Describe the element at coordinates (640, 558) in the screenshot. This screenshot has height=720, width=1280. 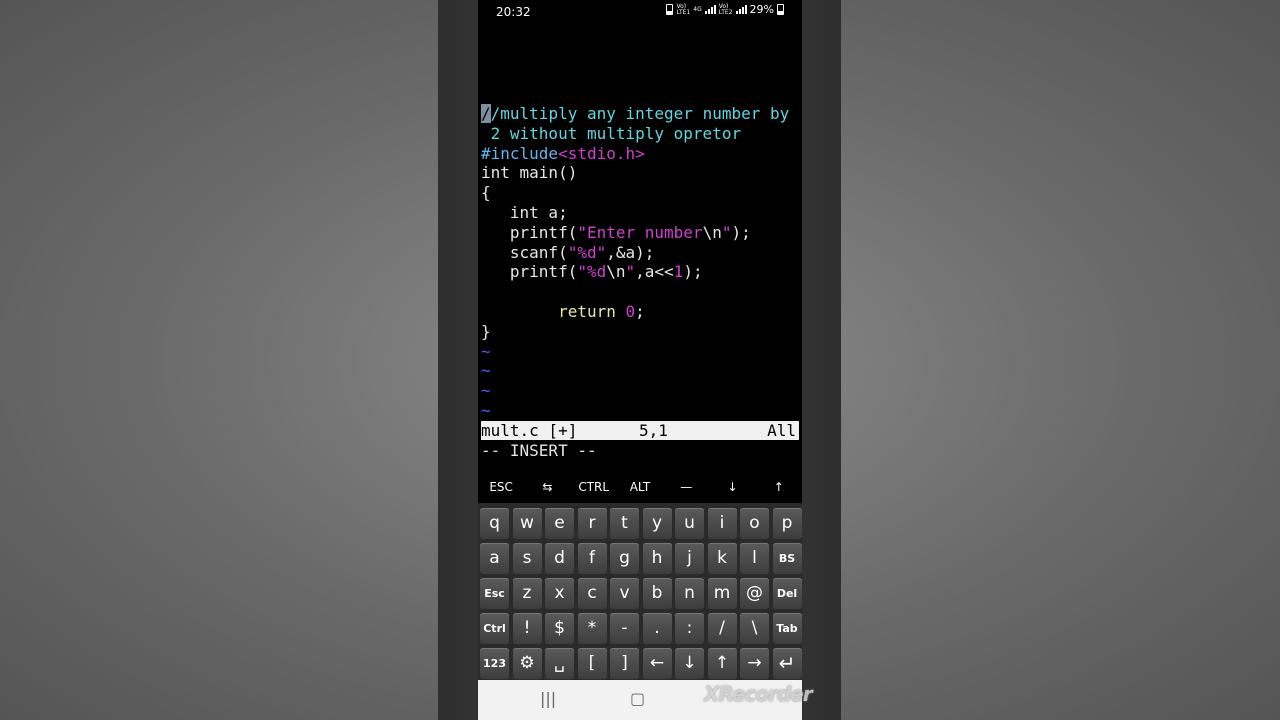
I see `keyboard-row: a s d f g h j k l BS` at that location.